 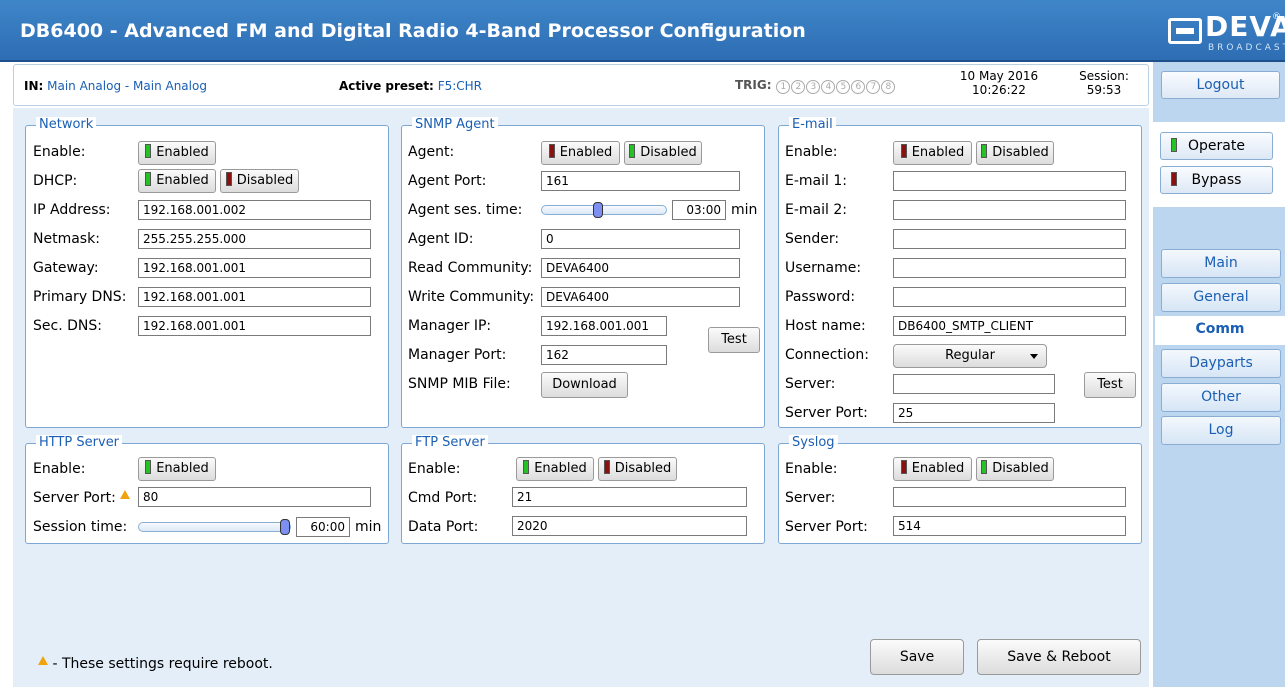 What do you see at coordinates (974, 384) in the screenshot?
I see `server-input` at bounding box center [974, 384].